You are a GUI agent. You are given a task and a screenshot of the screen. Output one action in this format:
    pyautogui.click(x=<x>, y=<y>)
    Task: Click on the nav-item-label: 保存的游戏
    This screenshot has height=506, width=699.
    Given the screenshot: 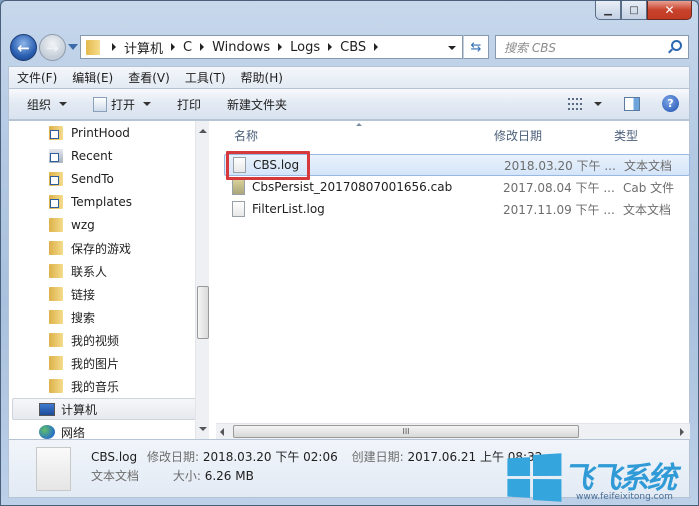 What is the action you would take?
    pyautogui.click(x=101, y=248)
    